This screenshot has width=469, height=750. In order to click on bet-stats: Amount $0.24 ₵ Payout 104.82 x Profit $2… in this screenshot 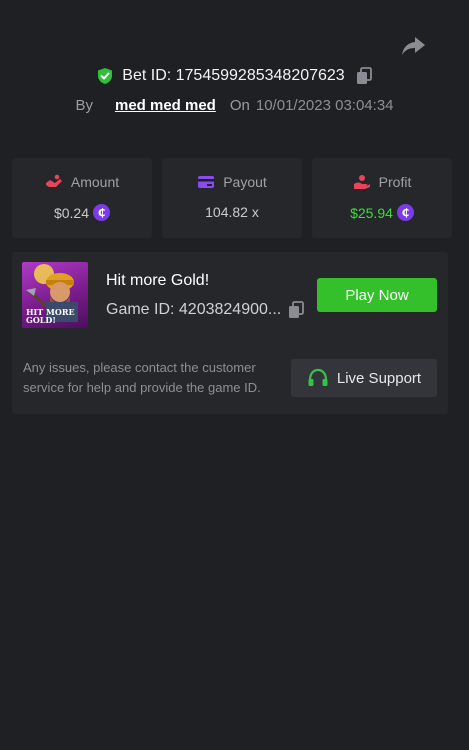, I will do `click(232, 198)`.